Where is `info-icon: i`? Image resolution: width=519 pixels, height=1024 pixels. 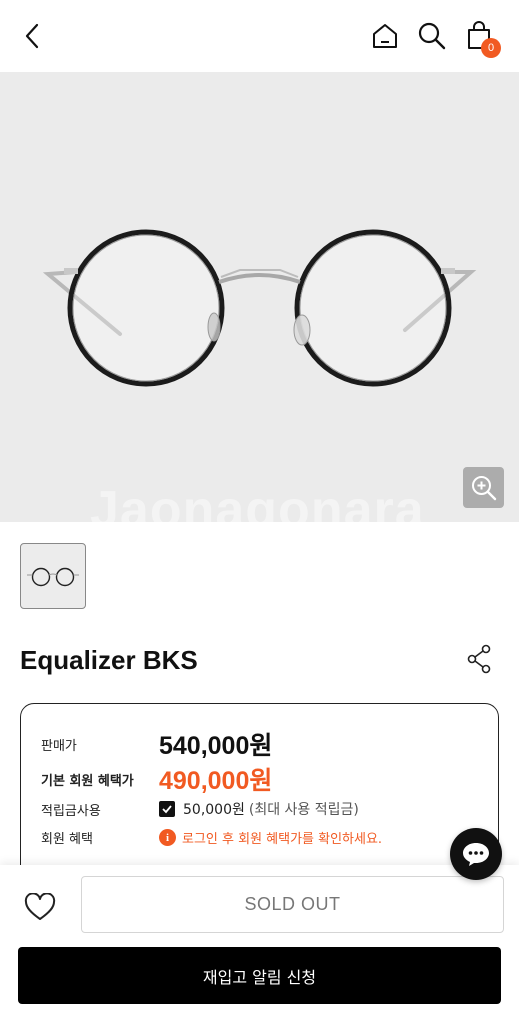
info-icon: i is located at coordinates (167, 837).